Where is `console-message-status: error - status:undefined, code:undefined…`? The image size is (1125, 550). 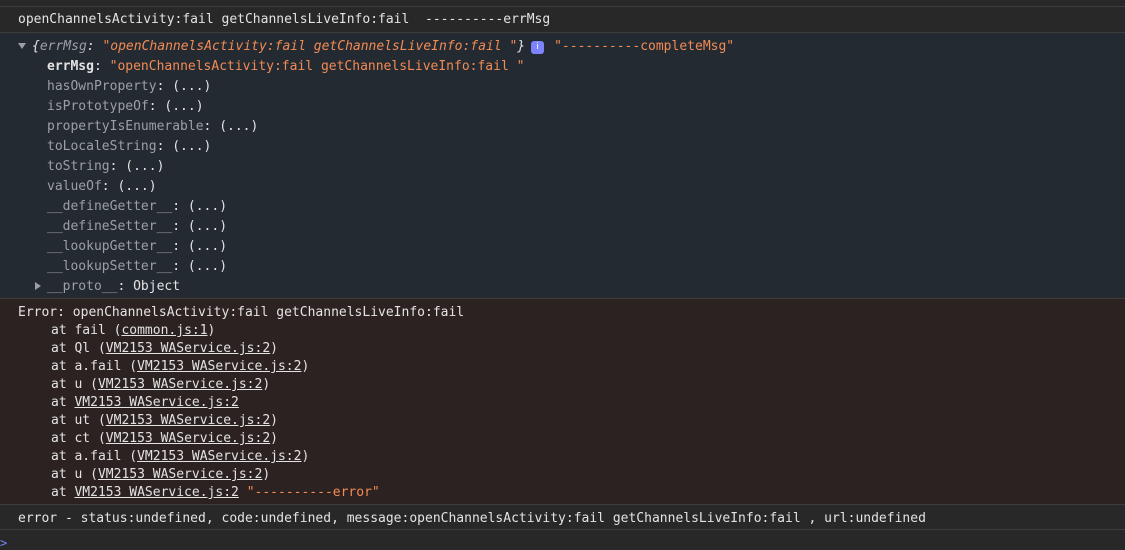
console-message-status: error - status:undefined, code:undefined… is located at coordinates (472, 518).